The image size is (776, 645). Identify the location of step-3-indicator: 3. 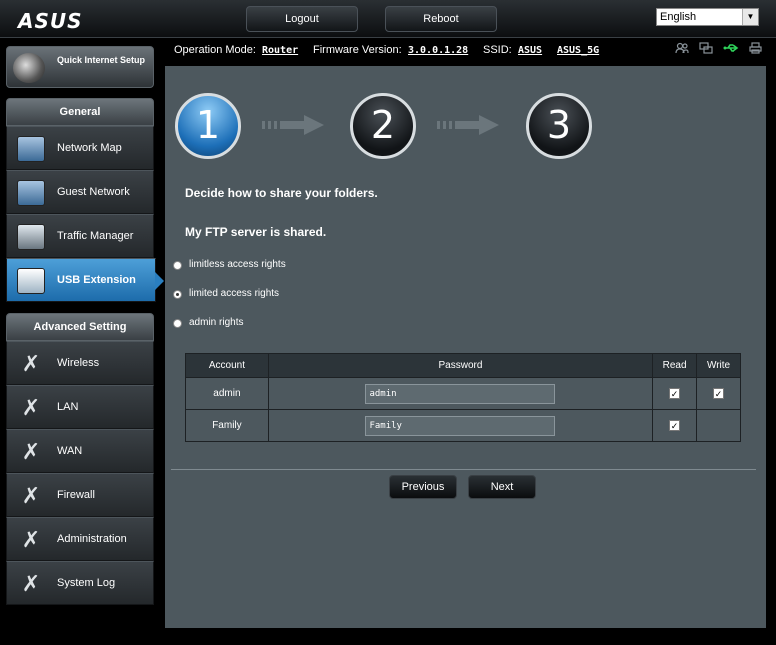
(559, 126).